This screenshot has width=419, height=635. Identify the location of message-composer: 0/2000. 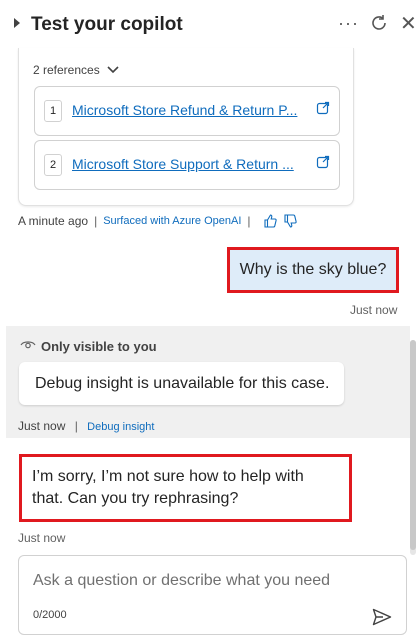
(212, 595).